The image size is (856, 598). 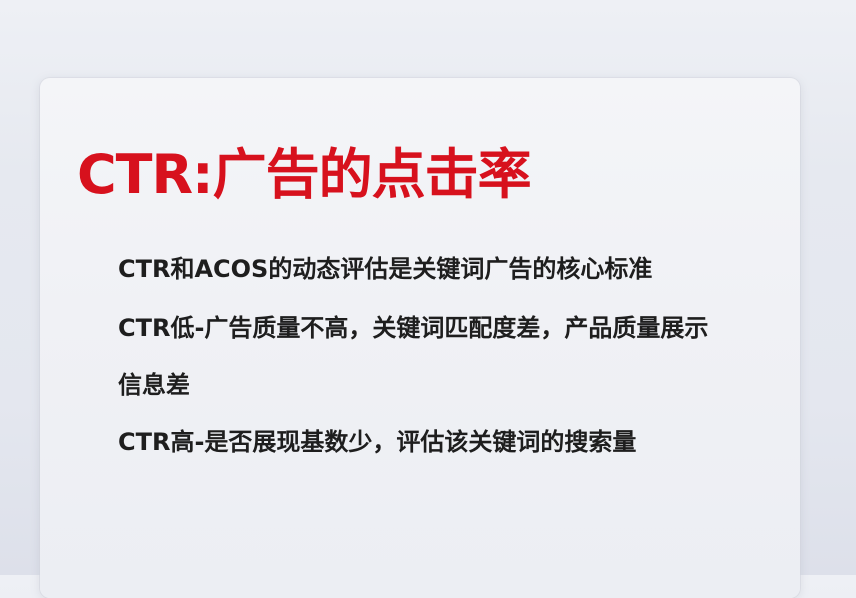 What do you see at coordinates (304, 174) in the screenshot?
I see `slide-title: CTR:广告的点击率` at bounding box center [304, 174].